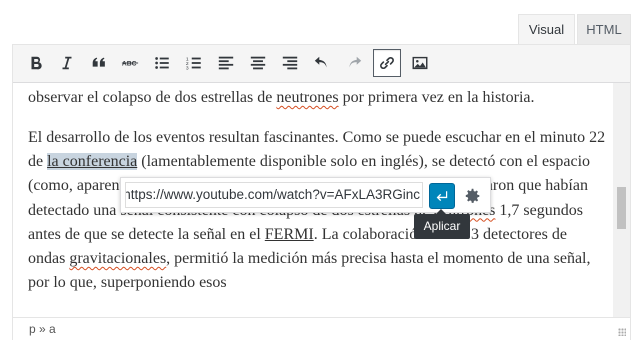  I want to click on fermi-link: FERMI, so click(289, 234).